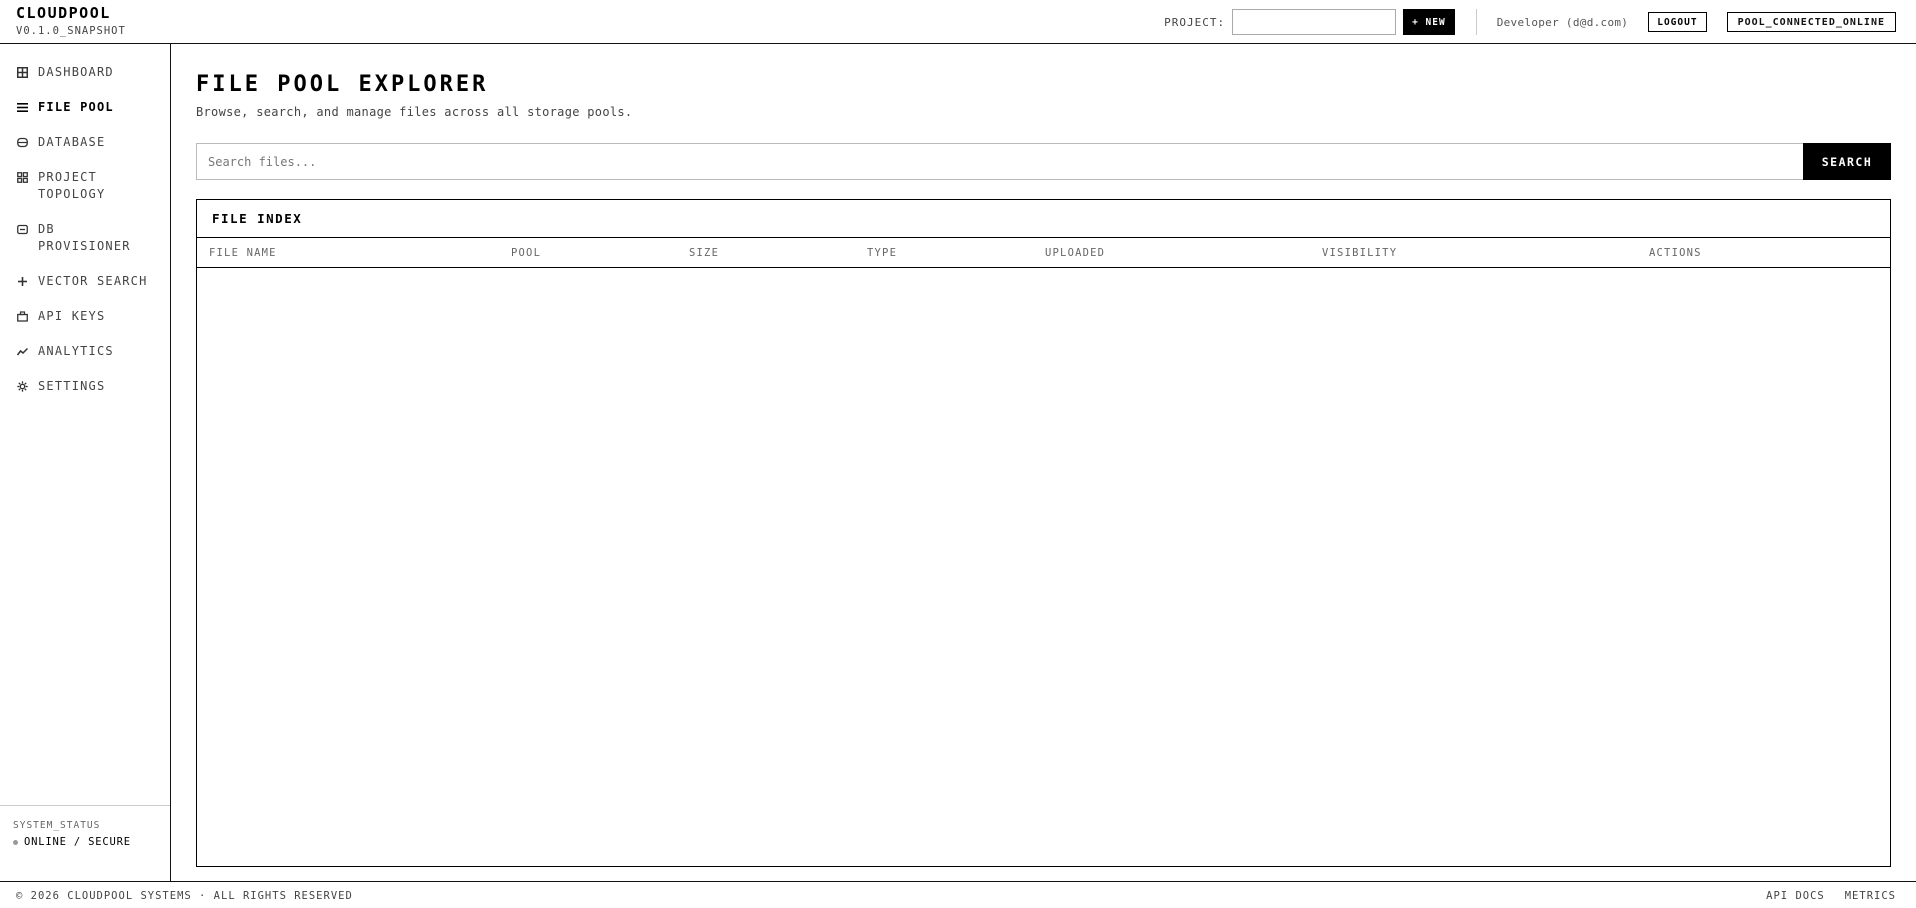  Describe the element at coordinates (22, 72) in the screenshot. I see `grid-icon` at that location.